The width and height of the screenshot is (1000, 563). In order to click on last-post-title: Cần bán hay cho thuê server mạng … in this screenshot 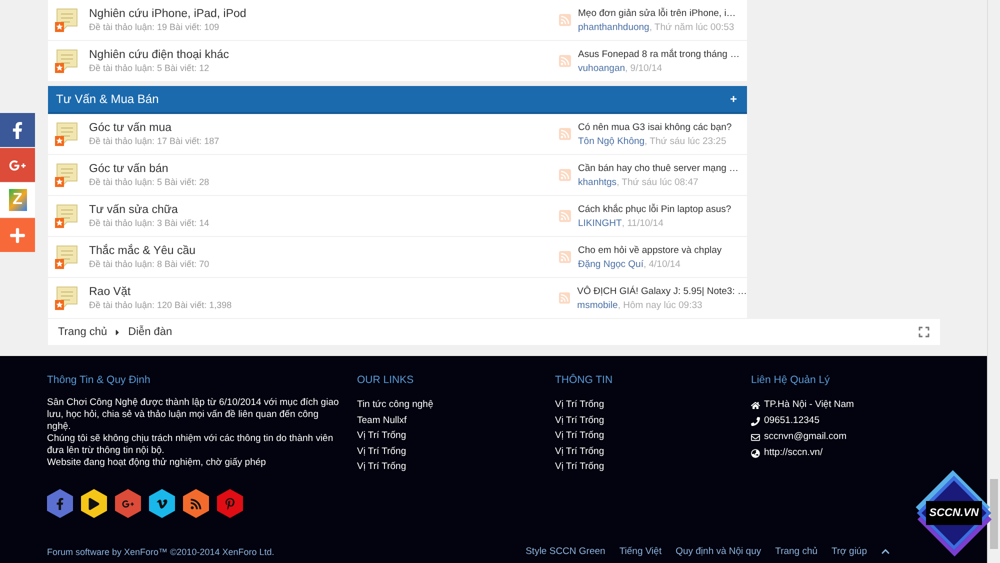, I will do `click(658, 169)`.